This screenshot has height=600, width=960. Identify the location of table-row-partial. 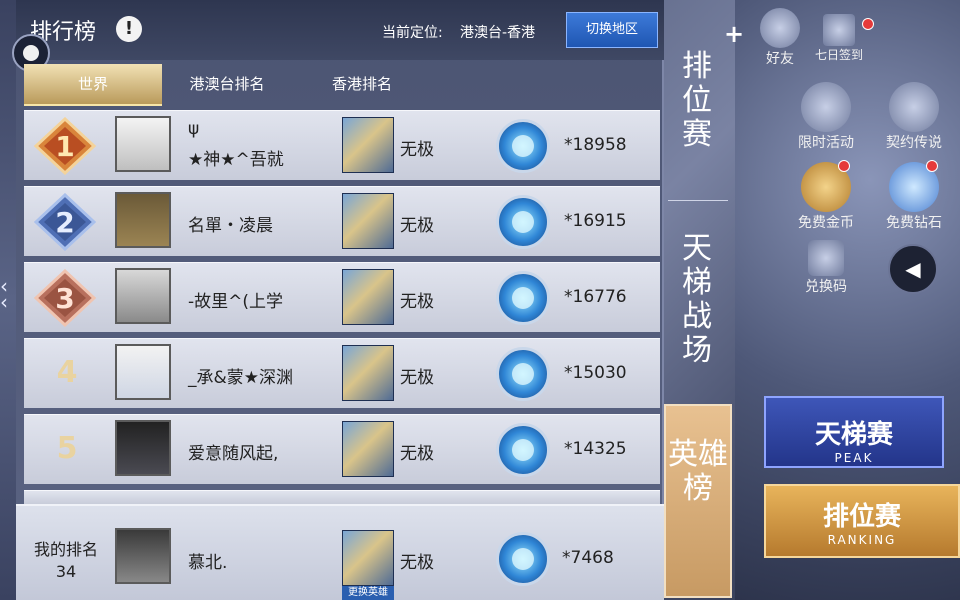
(342, 497).